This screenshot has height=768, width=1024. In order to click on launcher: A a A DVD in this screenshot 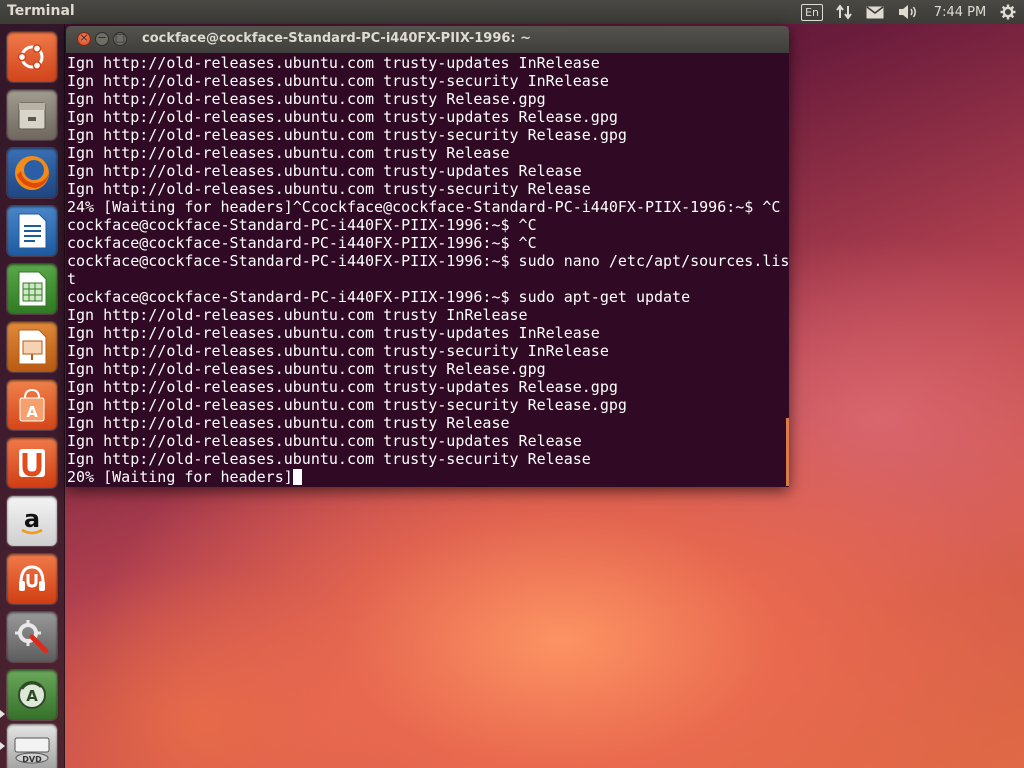, I will do `click(32, 396)`.